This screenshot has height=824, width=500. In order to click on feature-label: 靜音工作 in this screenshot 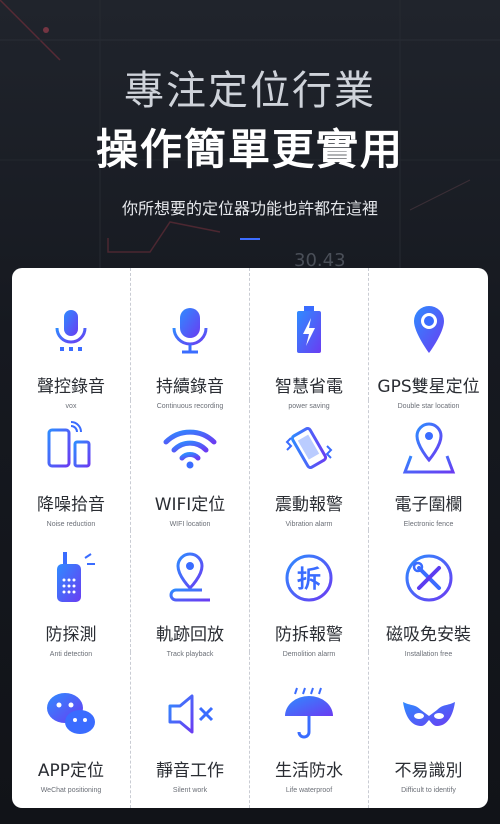, I will do `click(190, 771)`.